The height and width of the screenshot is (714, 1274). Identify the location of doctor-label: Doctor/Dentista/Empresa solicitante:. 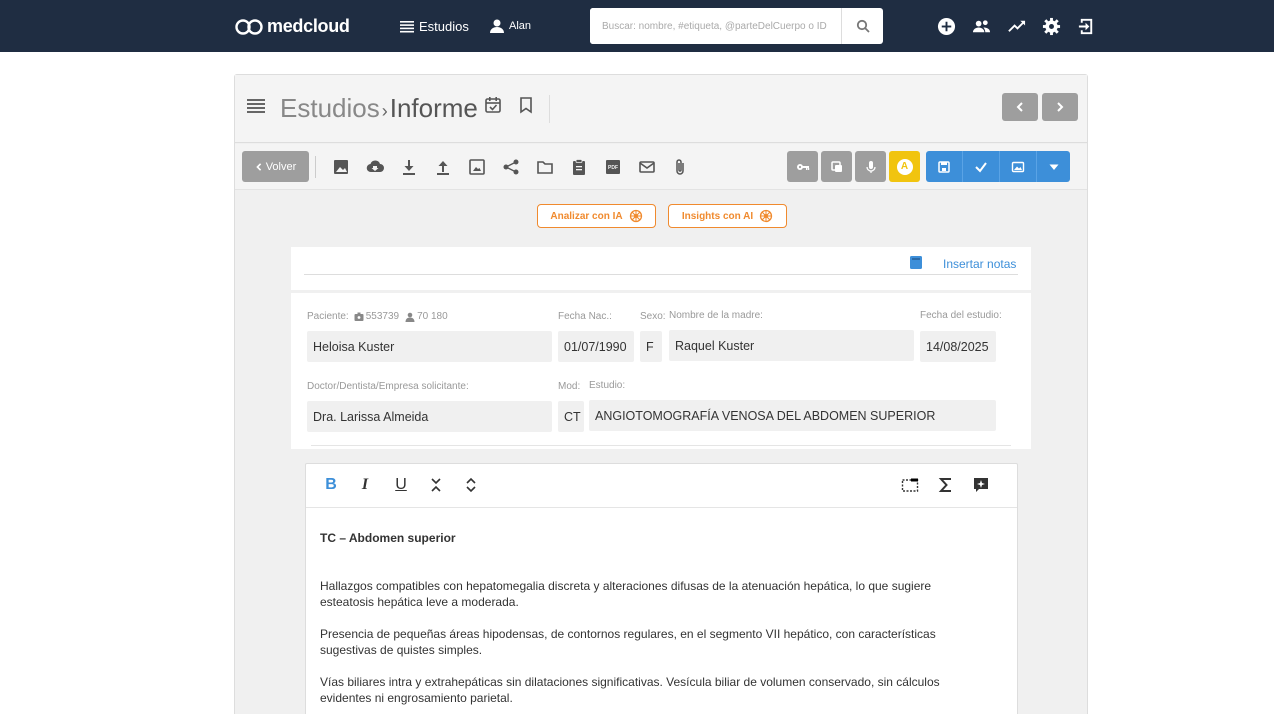
(388, 386).